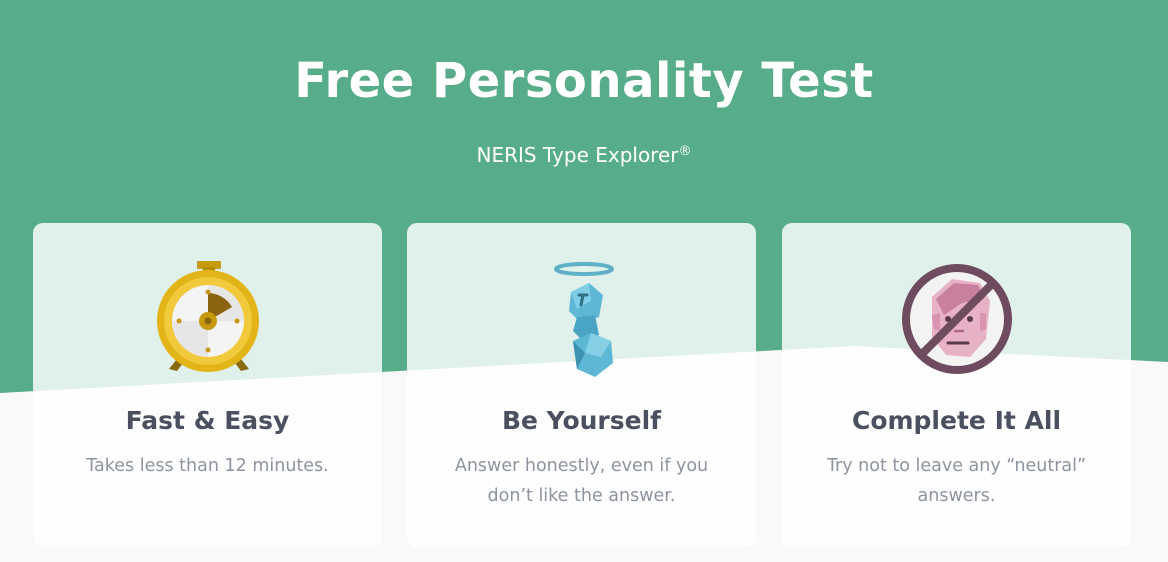 This screenshot has width=1168, height=562. Describe the element at coordinates (956, 481) in the screenshot. I see `card-description: Try not to leave any “neutral” answers.` at that location.